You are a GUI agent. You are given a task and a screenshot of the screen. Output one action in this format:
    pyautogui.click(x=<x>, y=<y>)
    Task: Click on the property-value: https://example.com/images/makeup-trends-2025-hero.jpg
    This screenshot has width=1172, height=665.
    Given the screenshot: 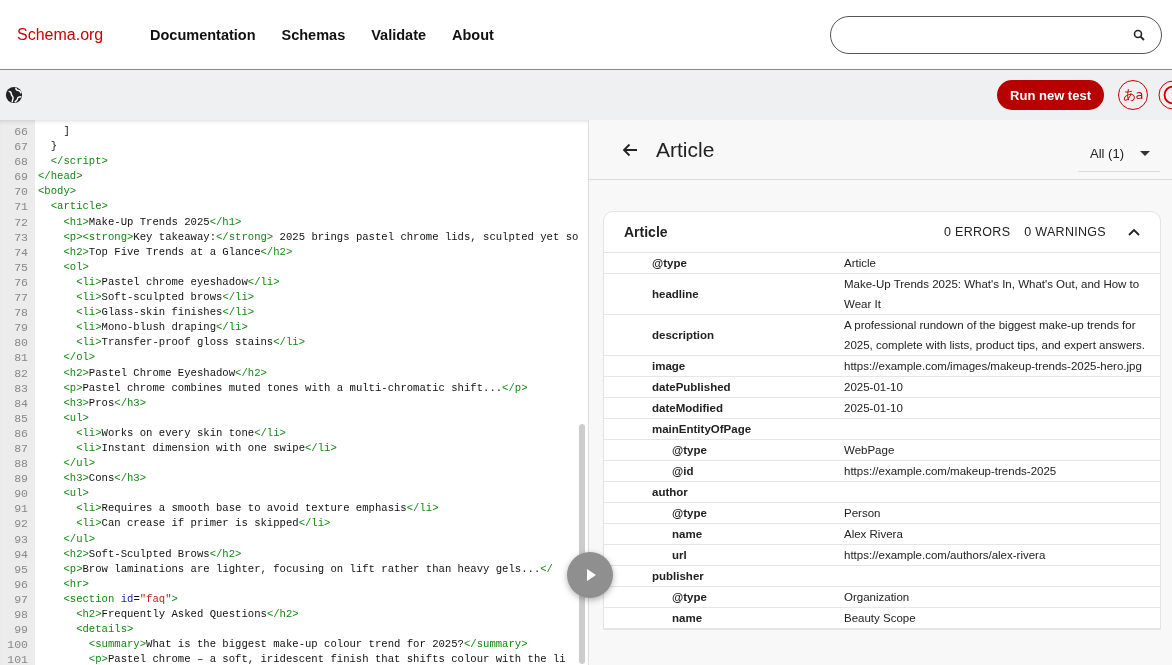 What is the action you would take?
    pyautogui.click(x=993, y=366)
    